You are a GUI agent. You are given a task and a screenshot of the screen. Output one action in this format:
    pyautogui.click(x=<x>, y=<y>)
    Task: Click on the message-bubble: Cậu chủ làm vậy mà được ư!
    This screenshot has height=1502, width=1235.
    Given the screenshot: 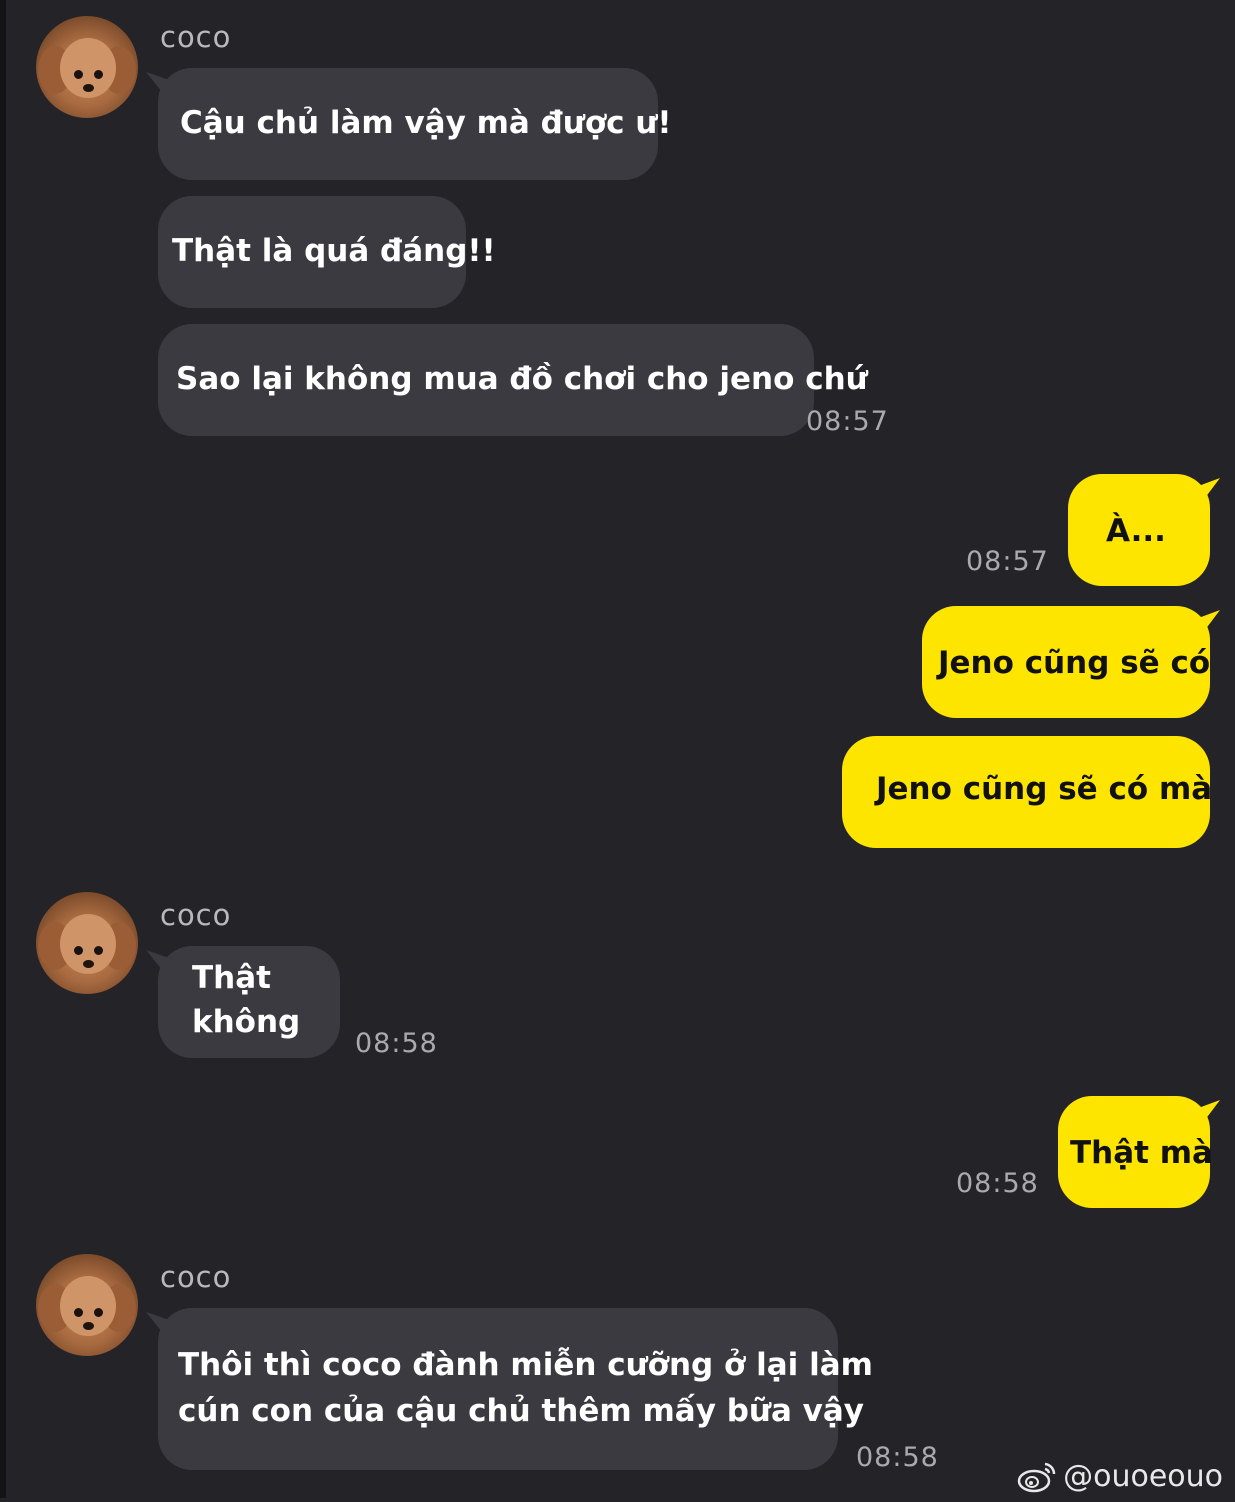 What is the action you would take?
    pyautogui.click(x=415, y=124)
    